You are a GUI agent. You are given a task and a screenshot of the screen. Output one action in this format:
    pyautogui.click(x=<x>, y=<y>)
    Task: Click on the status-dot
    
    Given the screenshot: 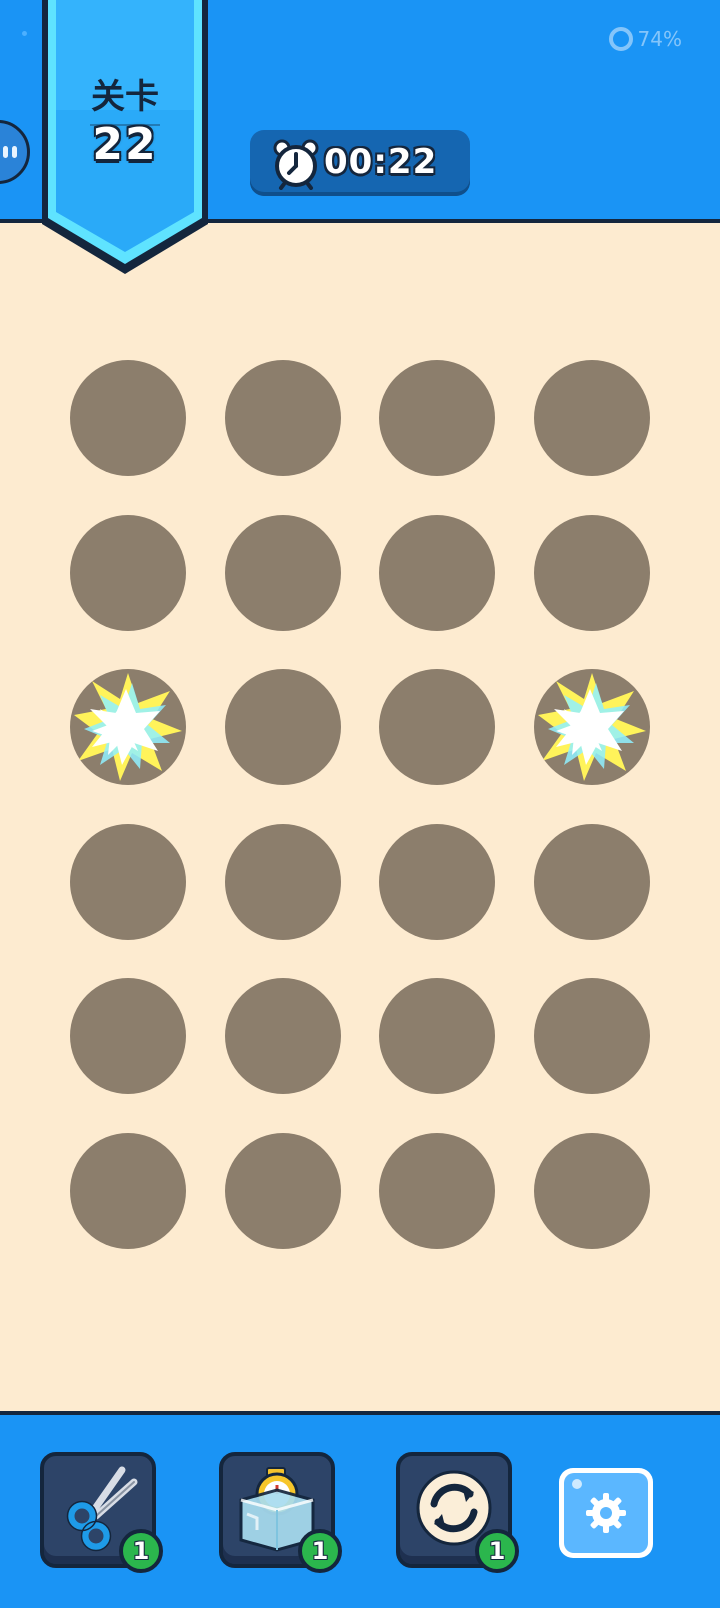 What is the action you would take?
    pyautogui.click(x=24, y=33)
    